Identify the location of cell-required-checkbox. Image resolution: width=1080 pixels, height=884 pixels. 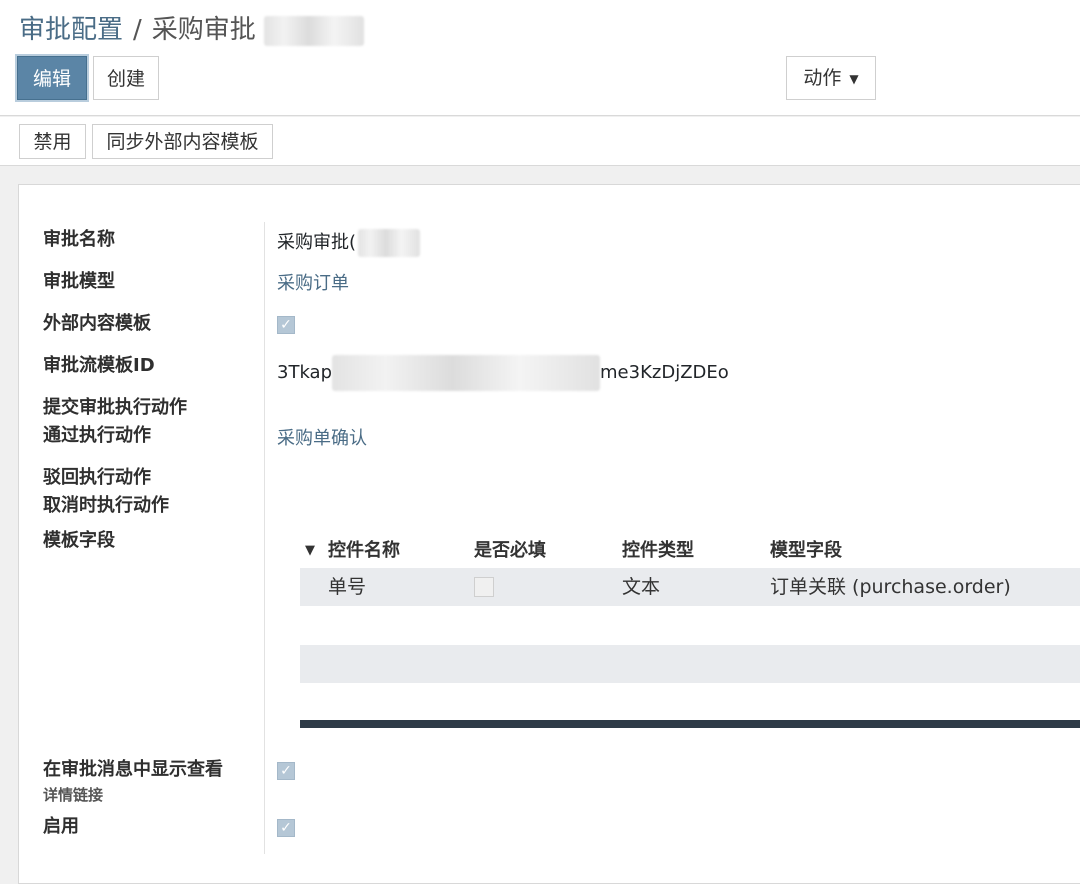
(484, 587).